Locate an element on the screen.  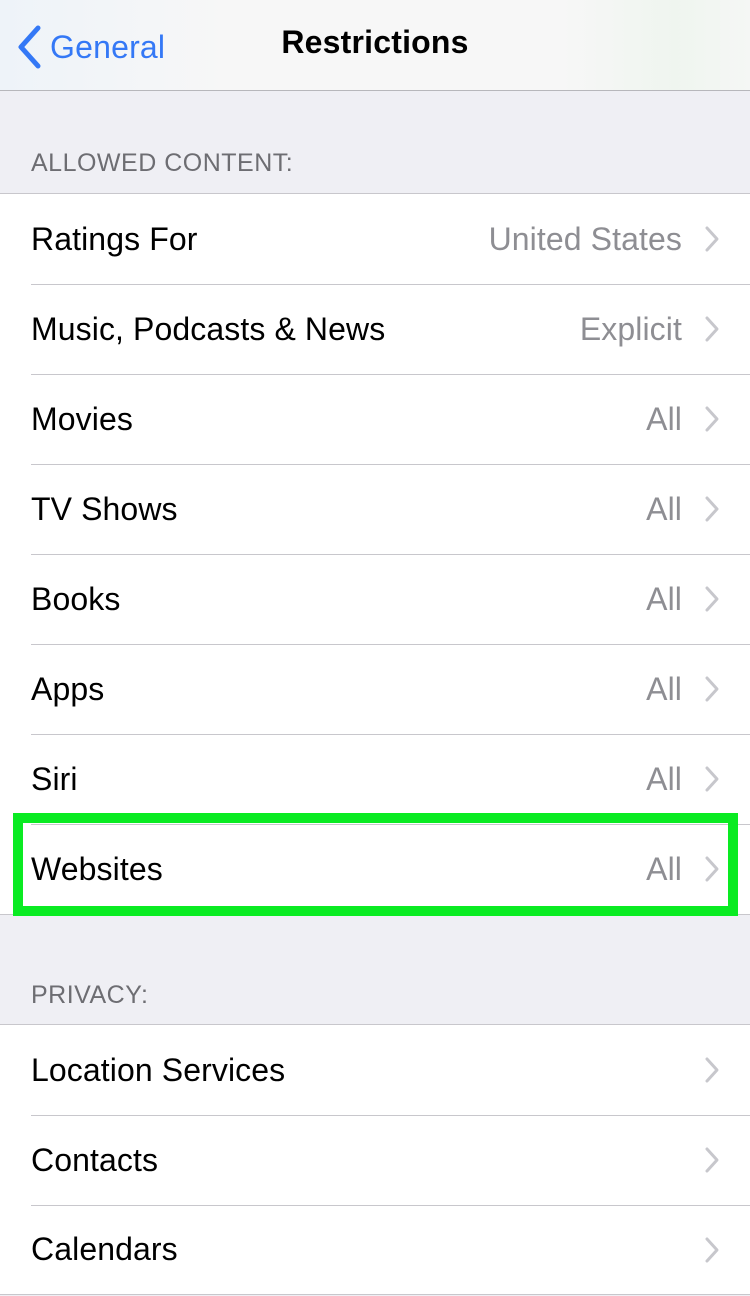
row-movies: Movies All is located at coordinates (375, 419).